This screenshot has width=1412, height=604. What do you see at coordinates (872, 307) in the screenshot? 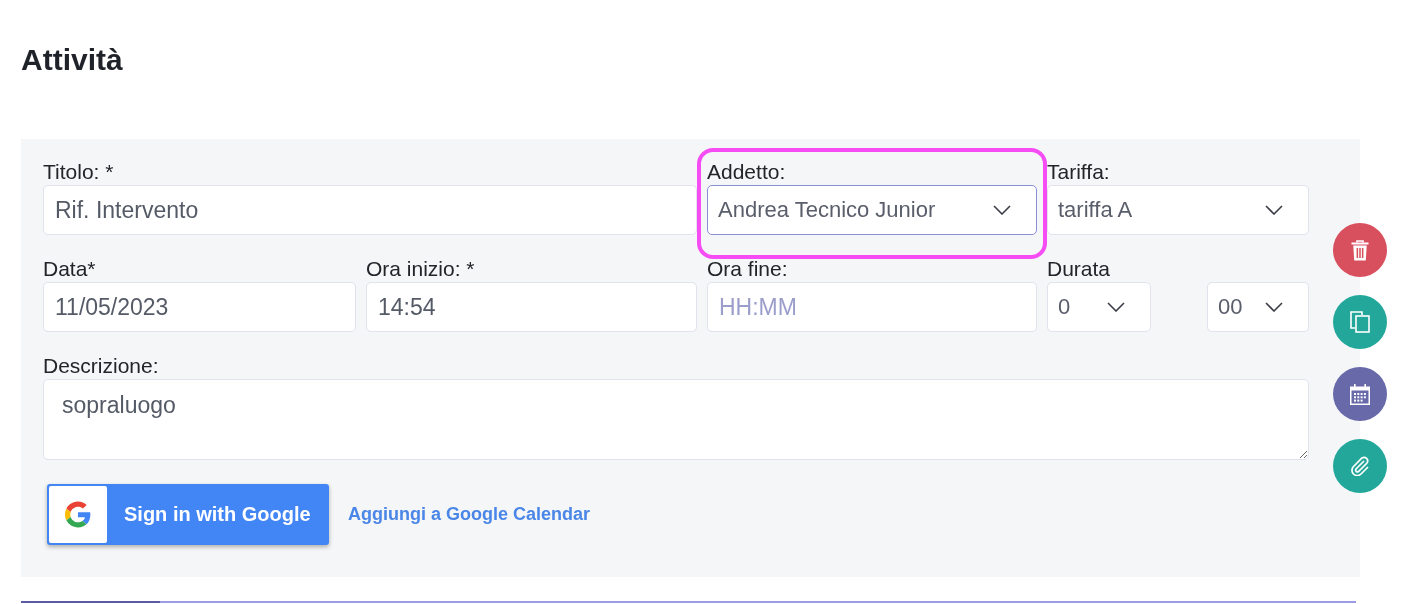
I see `time-field: HH:MM` at bounding box center [872, 307].